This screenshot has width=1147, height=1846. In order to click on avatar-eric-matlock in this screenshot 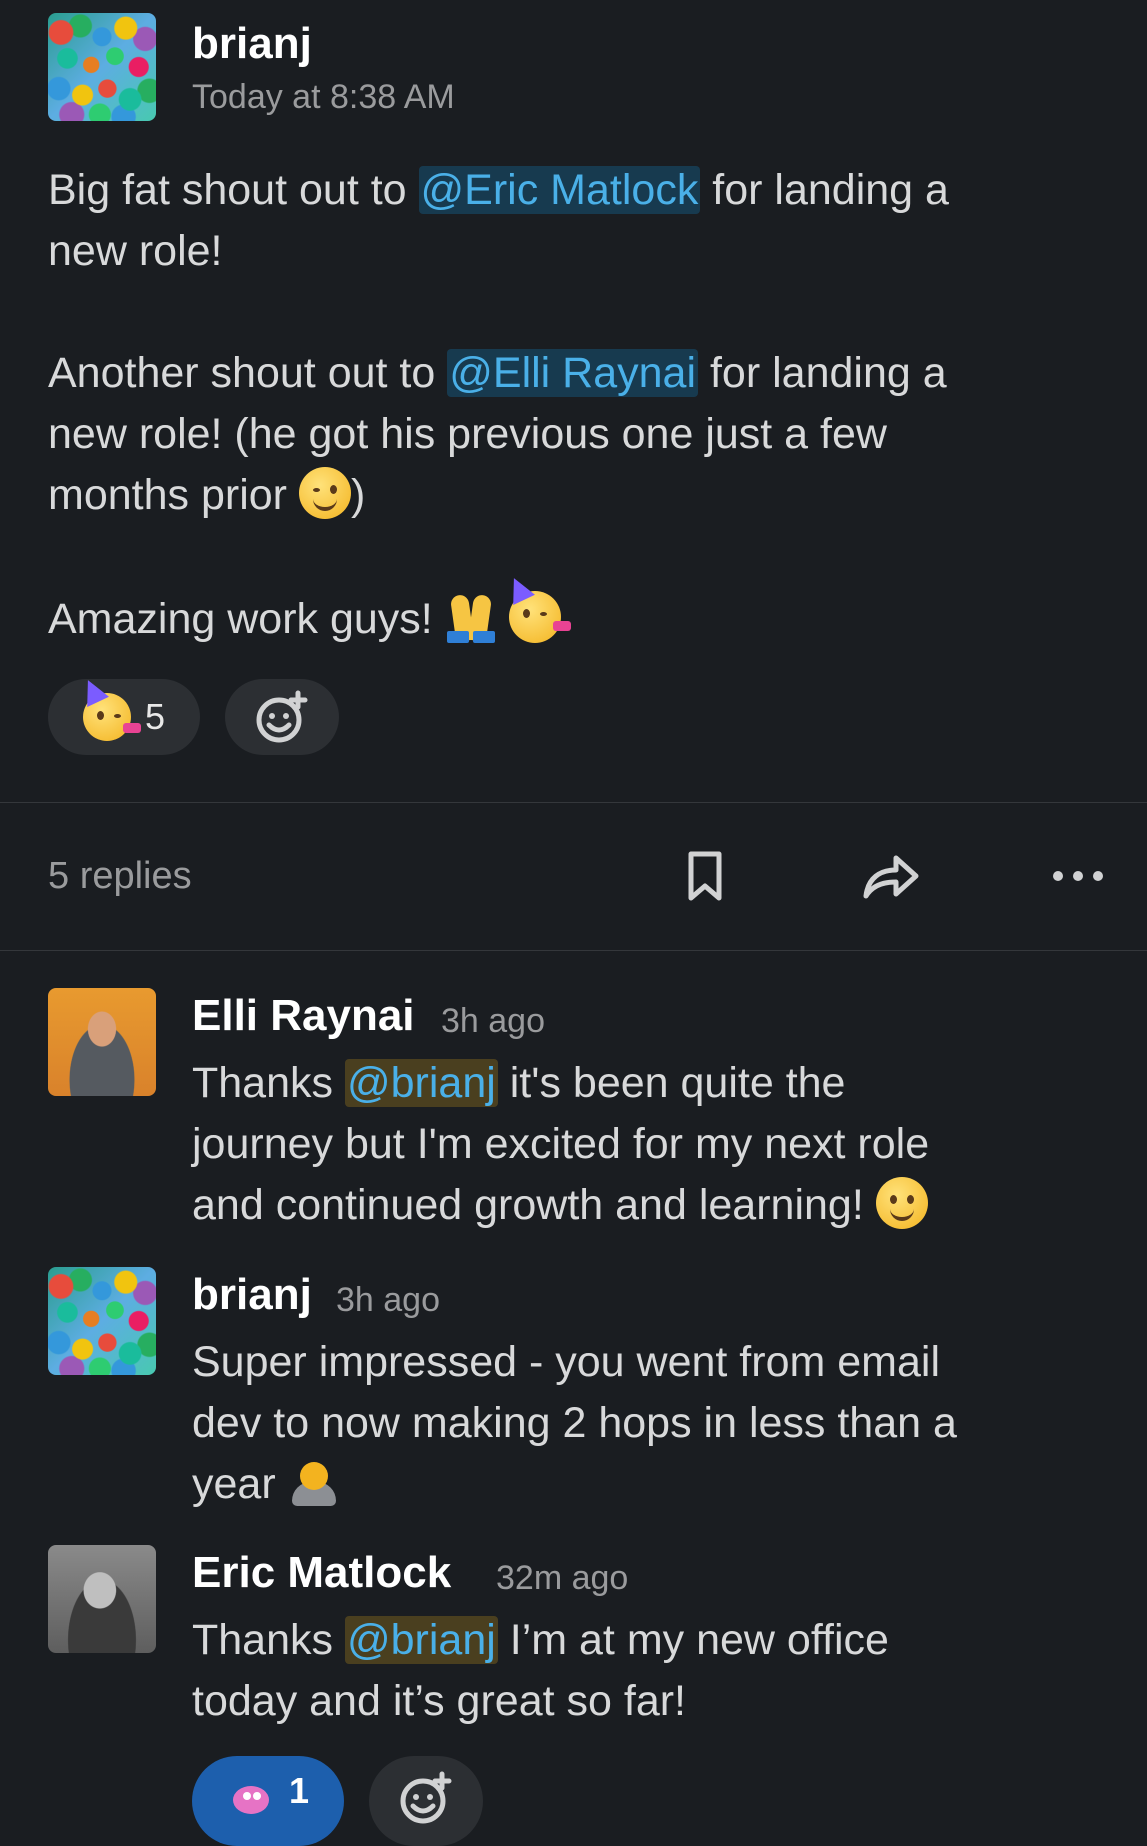, I will do `click(102, 1599)`.